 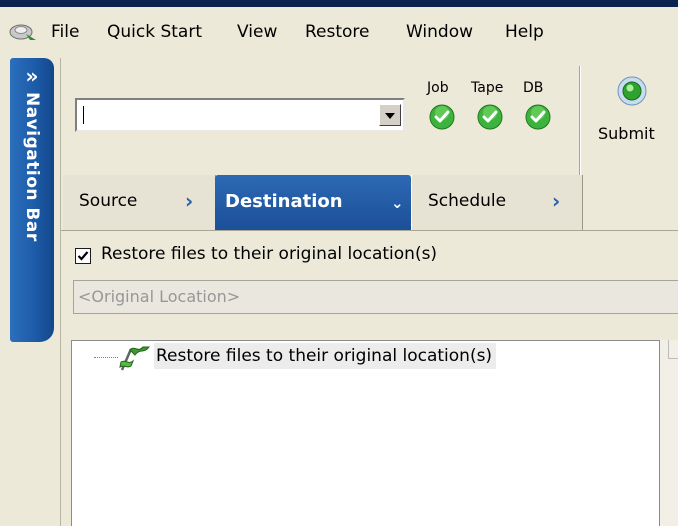 I want to click on db-status-label: DB, so click(x=533, y=88).